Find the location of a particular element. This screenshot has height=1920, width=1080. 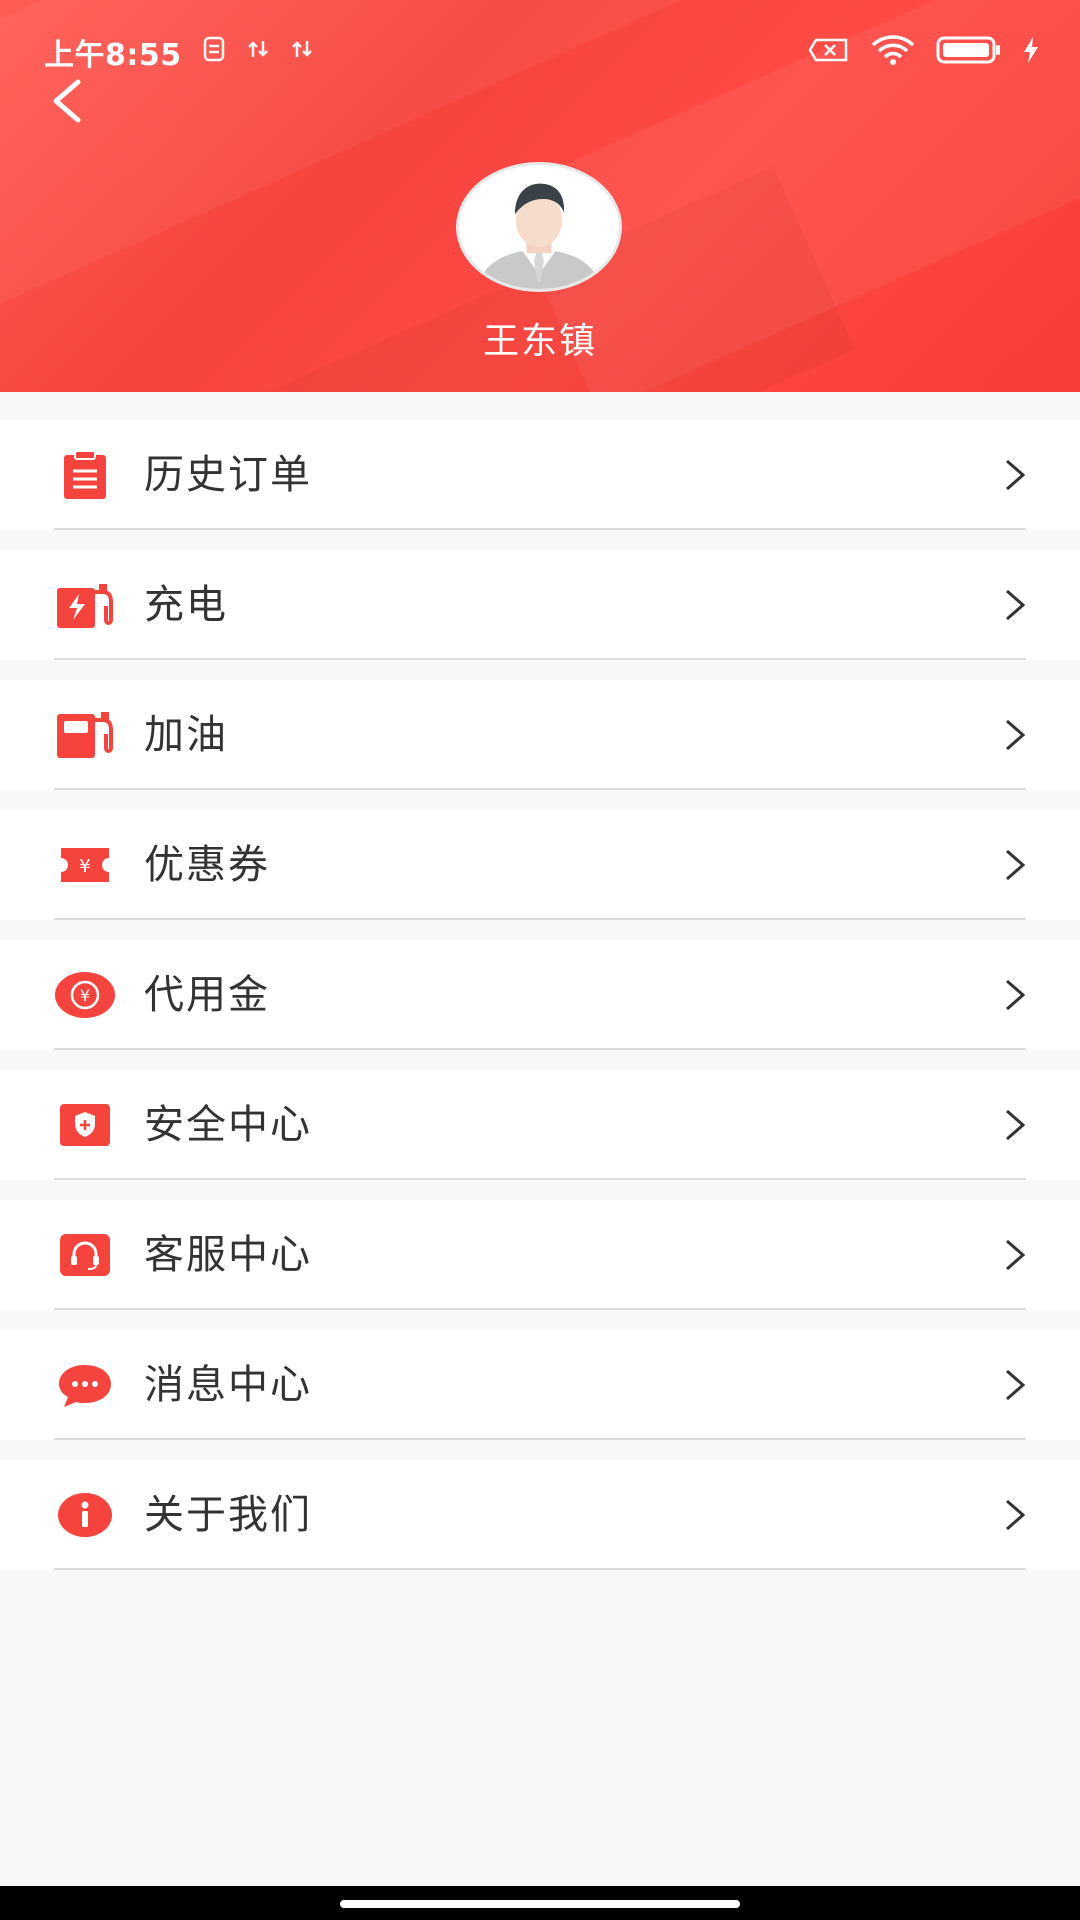

status-bar: 上午8:55 is located at coordinates (540, 52).